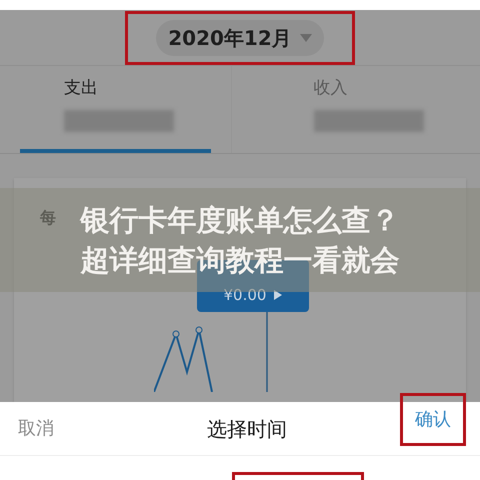  I want to click on month-selector: 2020年12月, so click(240, 38).